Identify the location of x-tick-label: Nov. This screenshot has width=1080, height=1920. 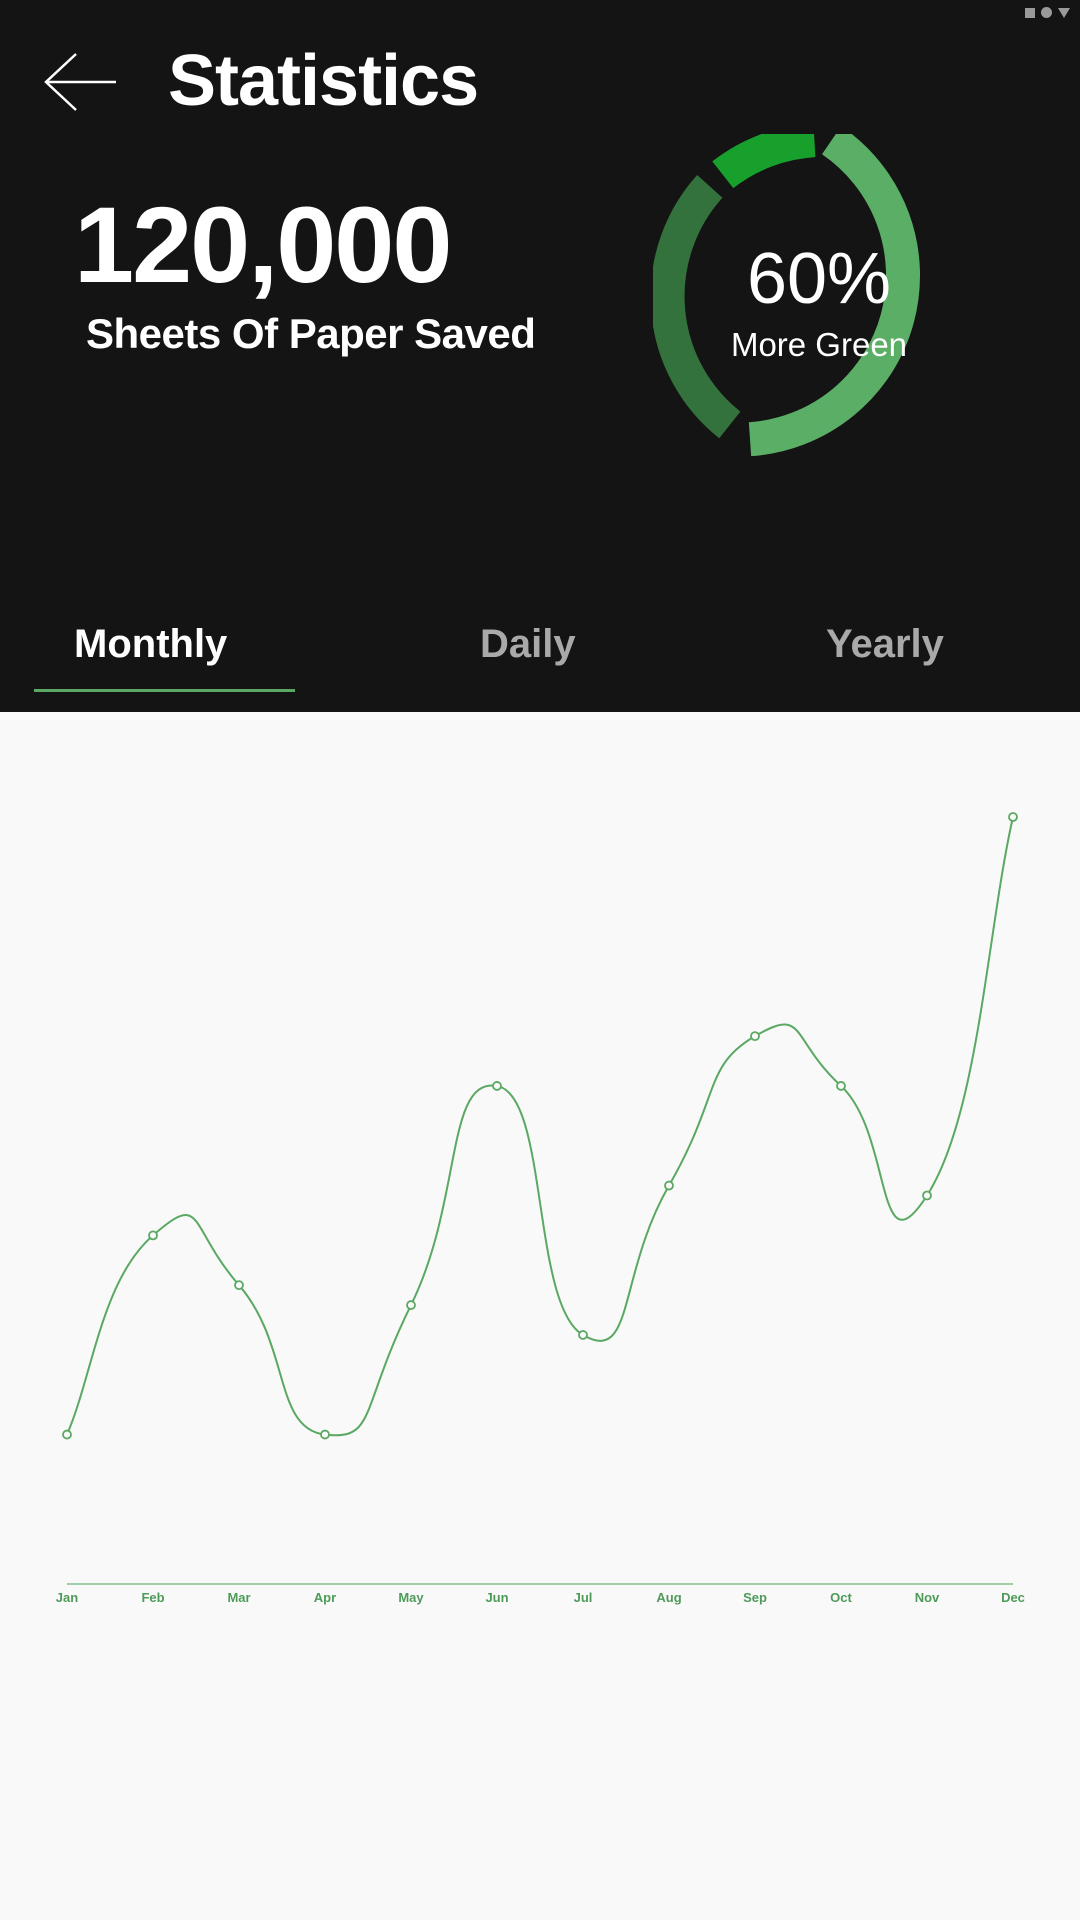
(927, 1597).